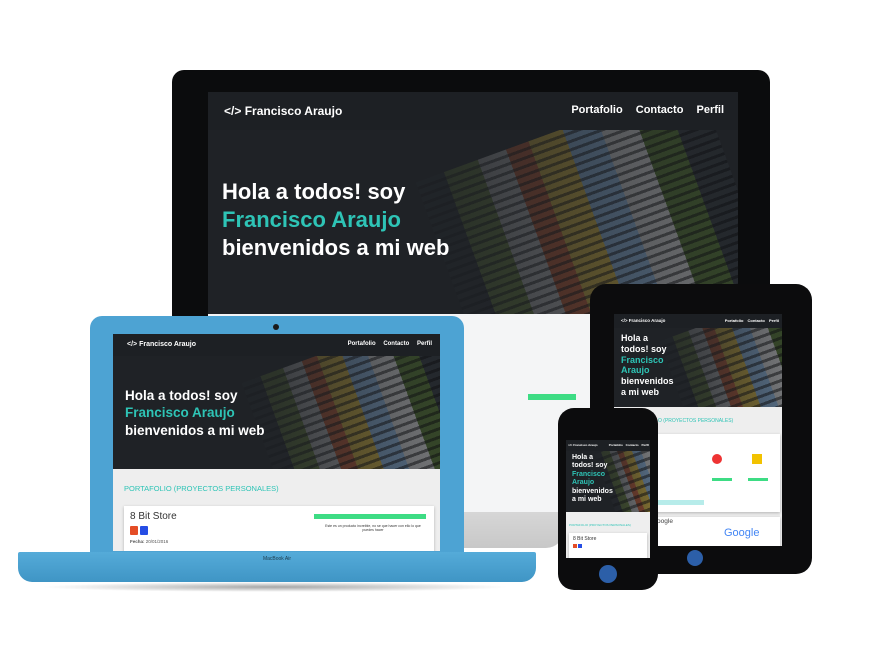 This screenshot has width=884, height=649. Describe the element at coordinates (137, 541) in the screenshot. I see `date-label: Fecha:` at that location.